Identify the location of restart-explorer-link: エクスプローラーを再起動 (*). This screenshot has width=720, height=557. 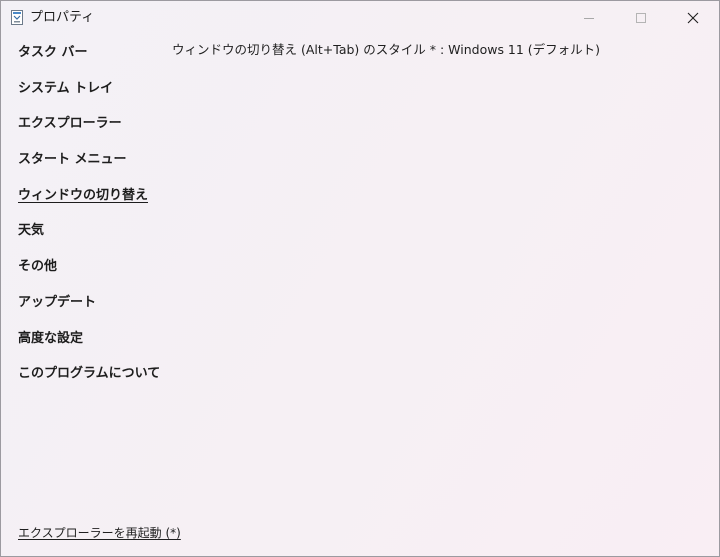
(99, 533).